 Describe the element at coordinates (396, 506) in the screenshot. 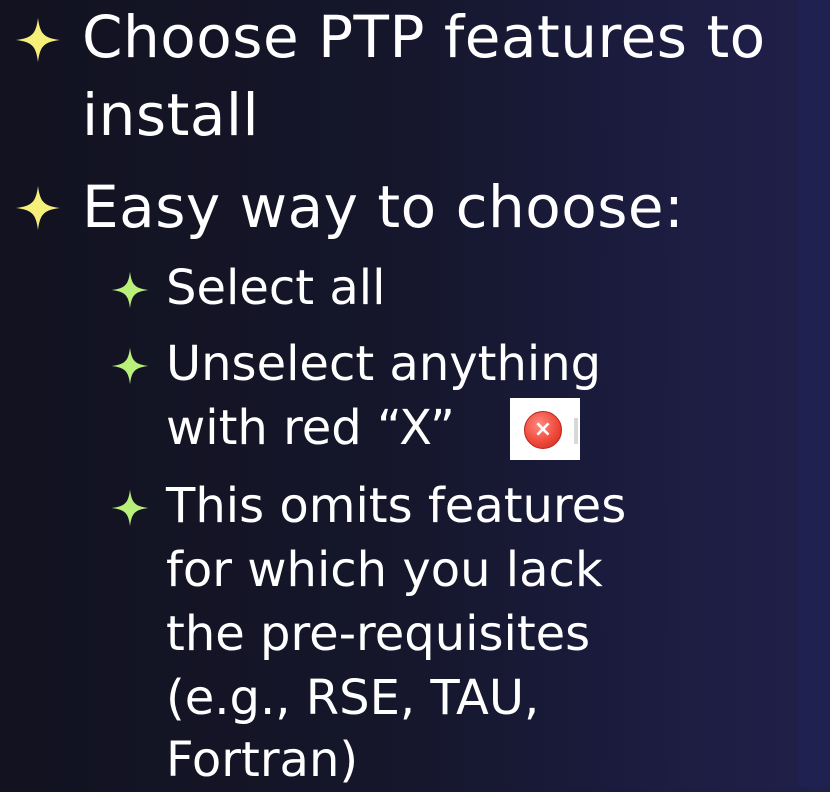

I see `bullet-line: This omits features` at that location.